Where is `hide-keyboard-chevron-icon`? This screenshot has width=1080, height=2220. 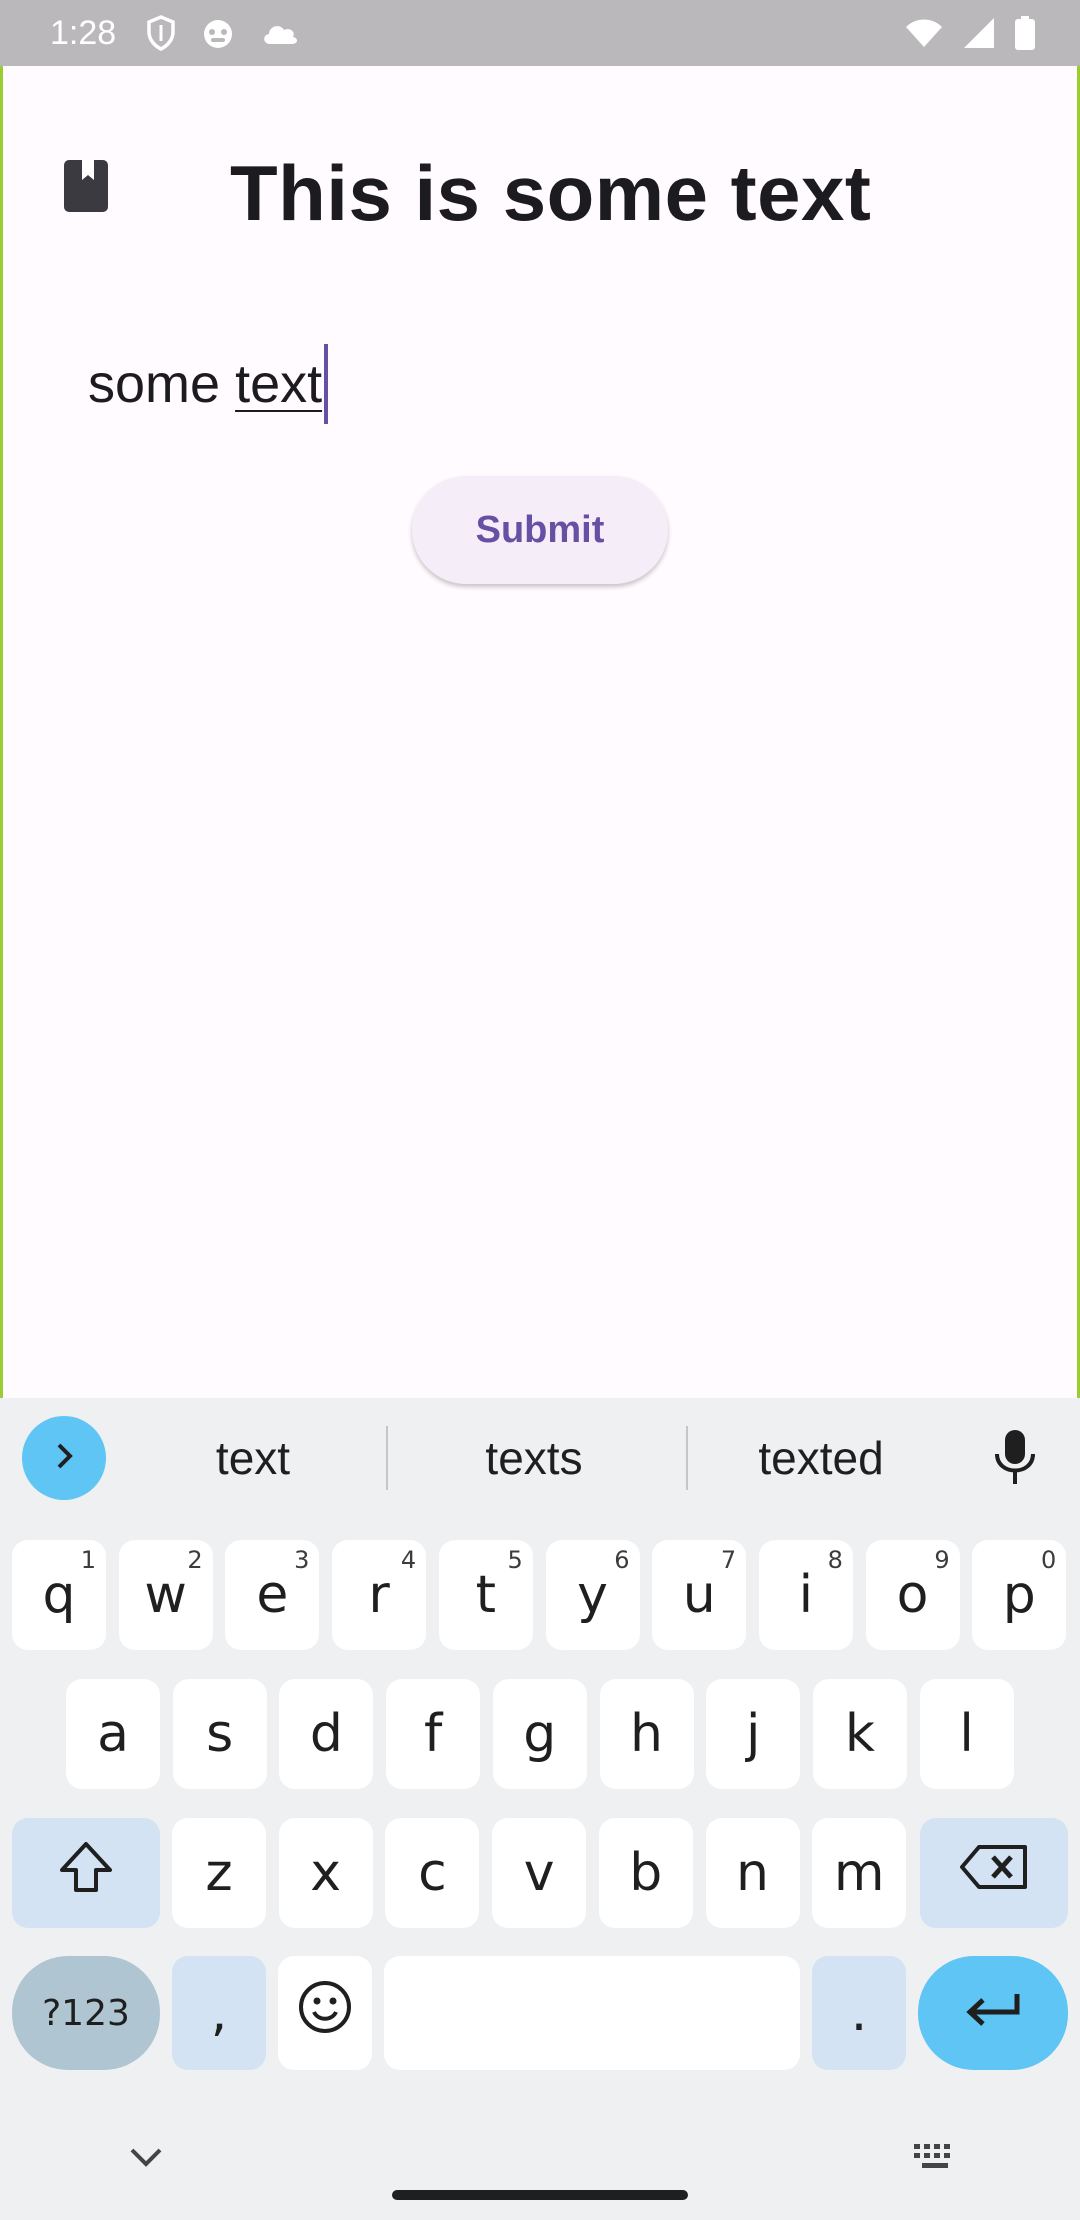
hide-keyboard-chevron-icon is located at coordinates (146, 2160).